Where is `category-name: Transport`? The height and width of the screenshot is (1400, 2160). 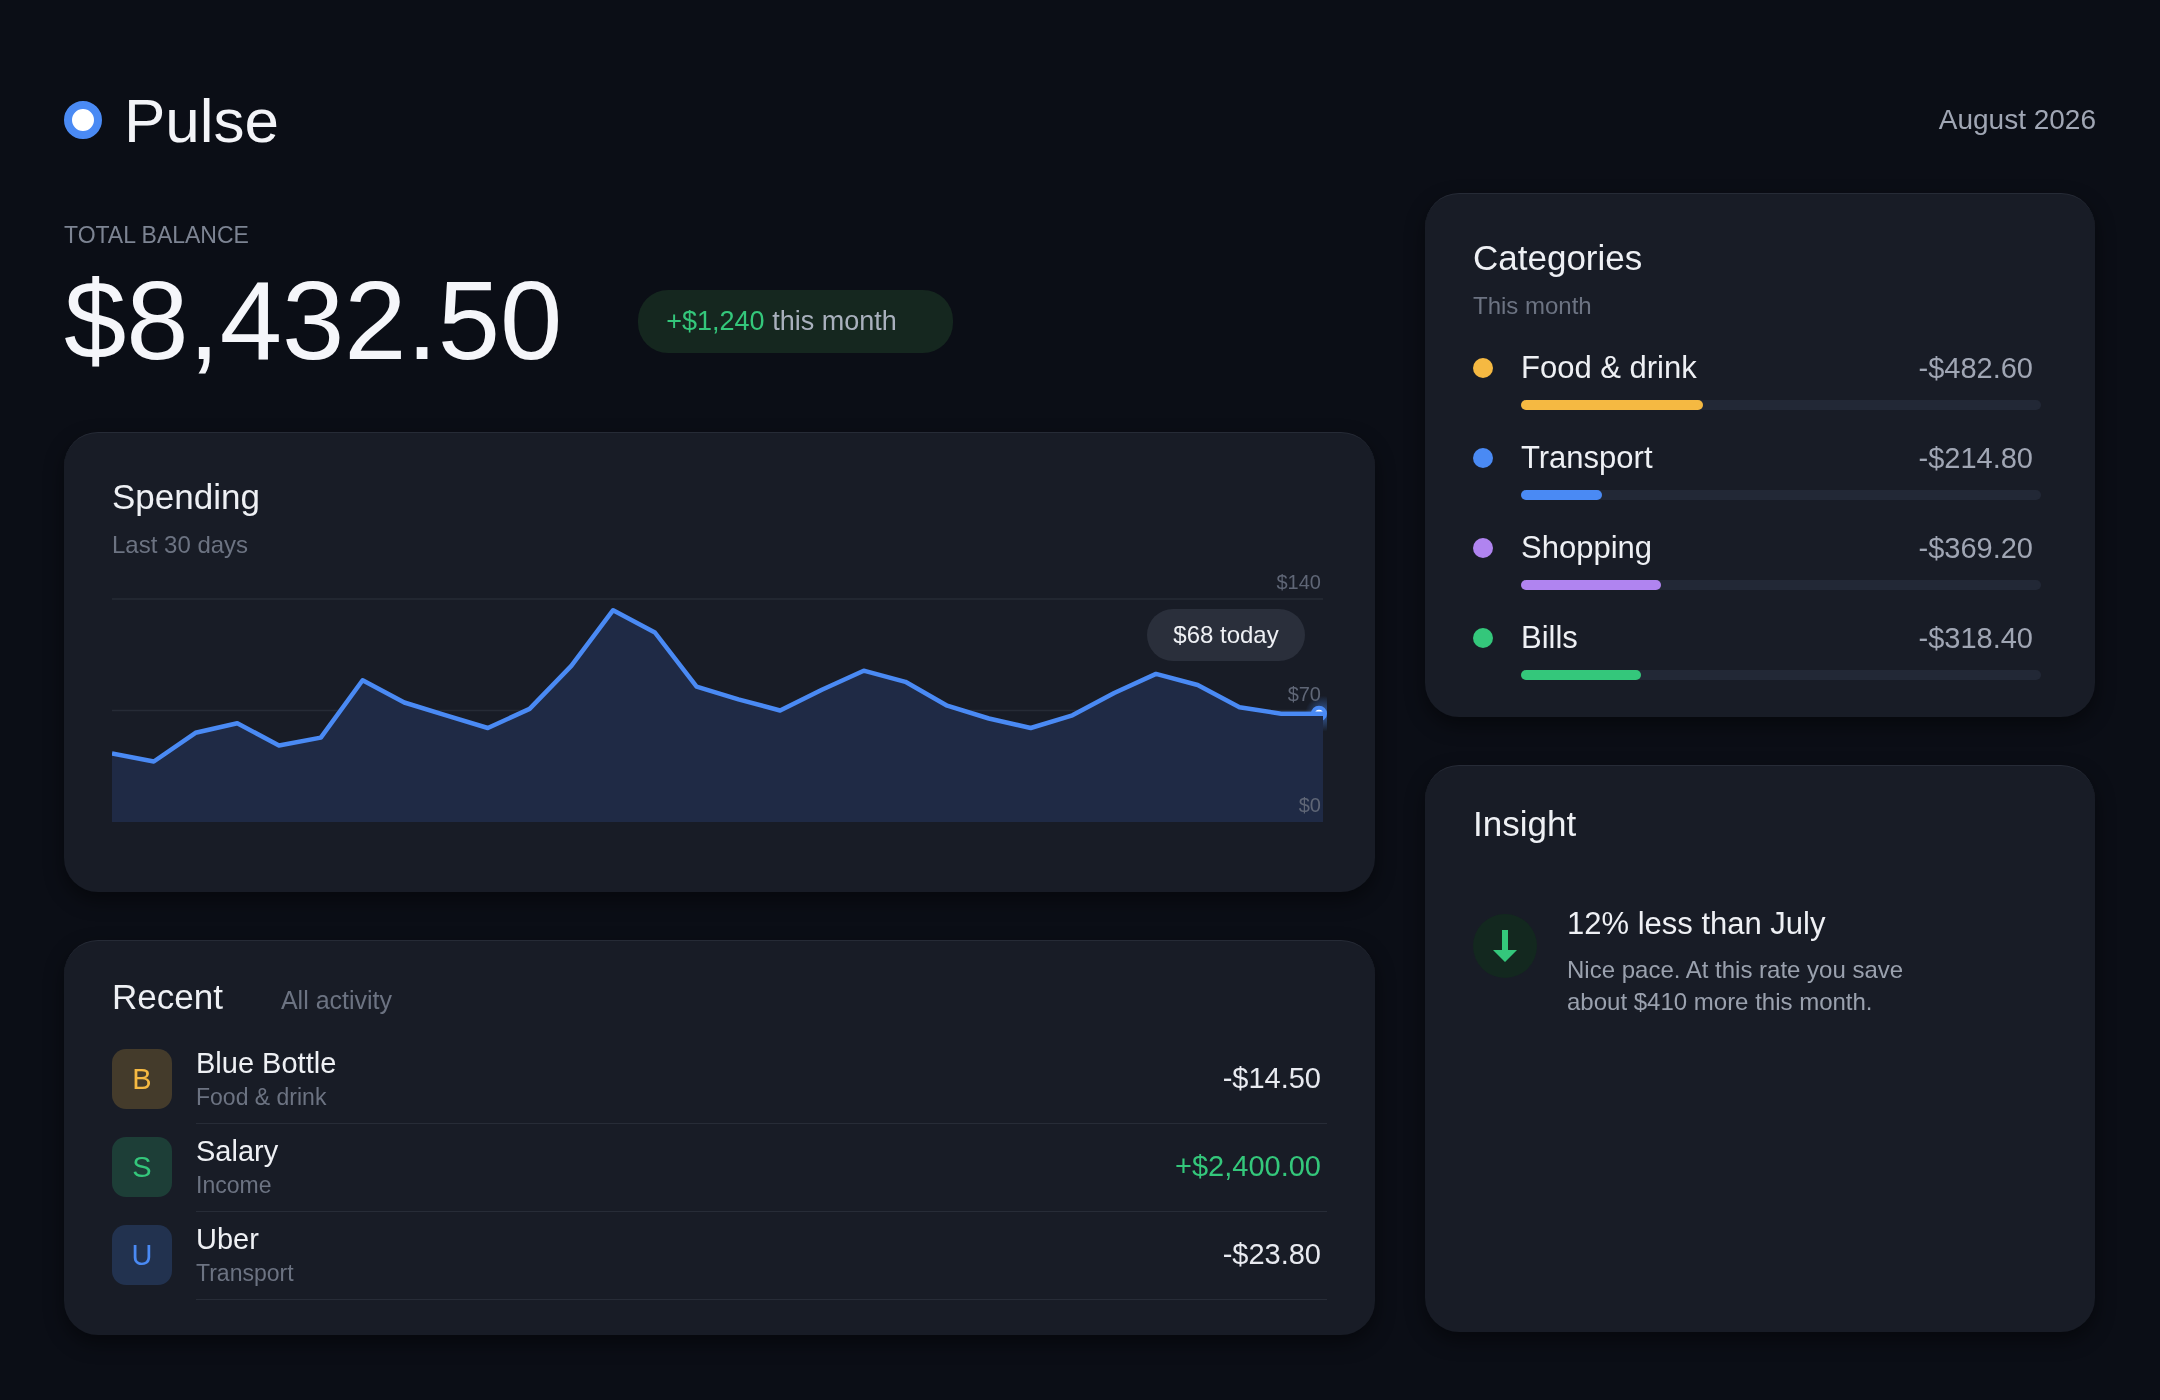
category-name: Transport is located at coordinates (1587, 458).